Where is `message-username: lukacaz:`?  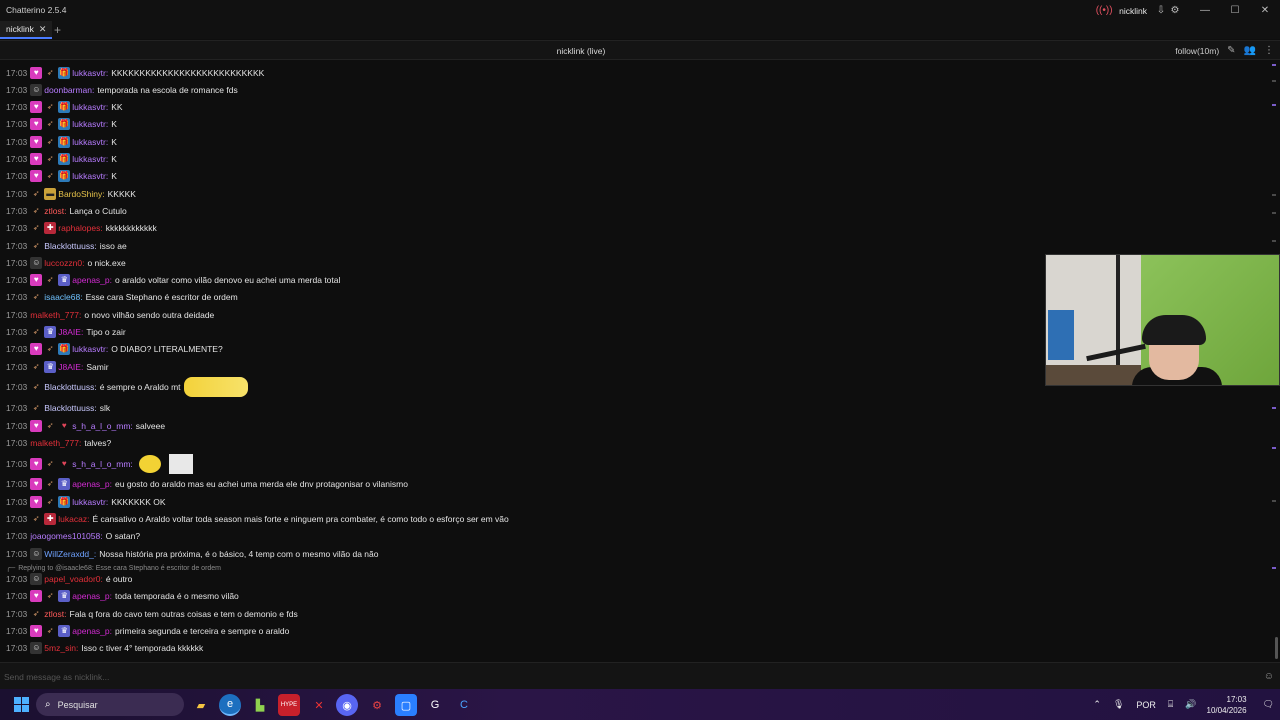 message-username: lukacaz: is located at coordinates (73, 519).